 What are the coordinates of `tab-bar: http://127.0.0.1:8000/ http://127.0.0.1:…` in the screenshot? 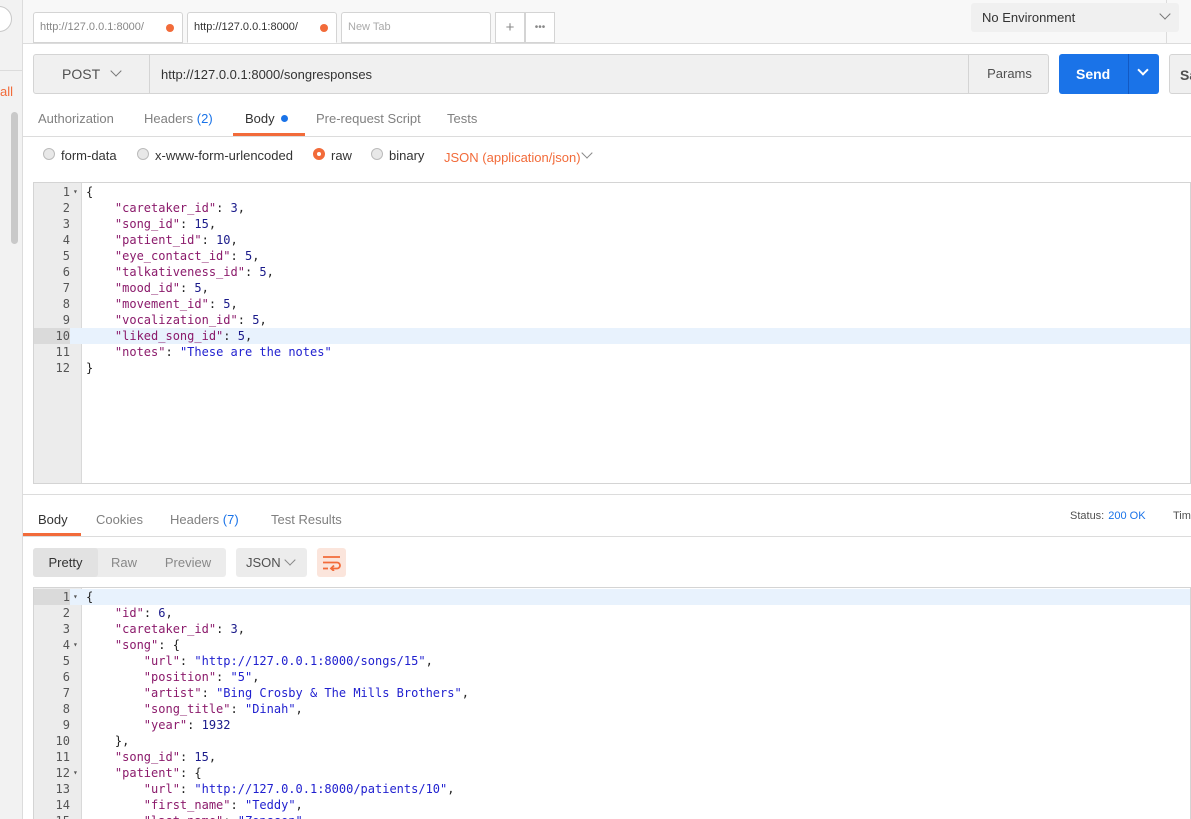 It's located at (607, 22).